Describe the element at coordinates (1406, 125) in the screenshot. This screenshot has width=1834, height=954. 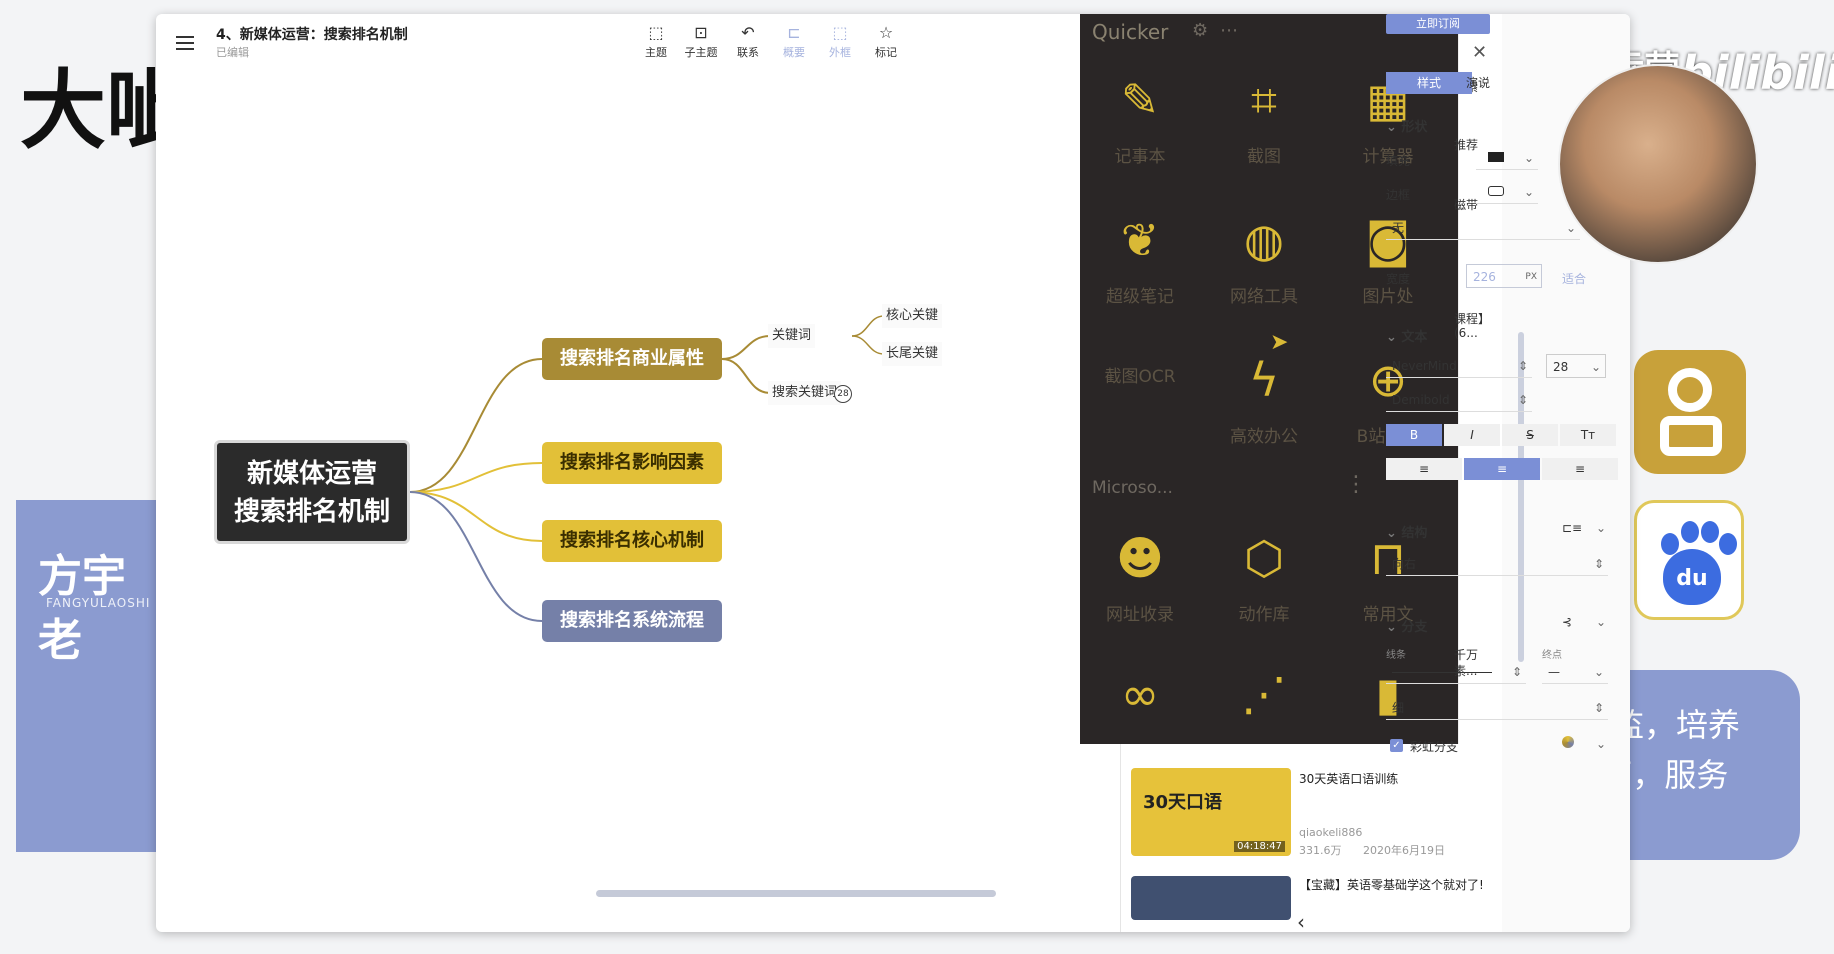
I see `shape-section: 形状` at that location.